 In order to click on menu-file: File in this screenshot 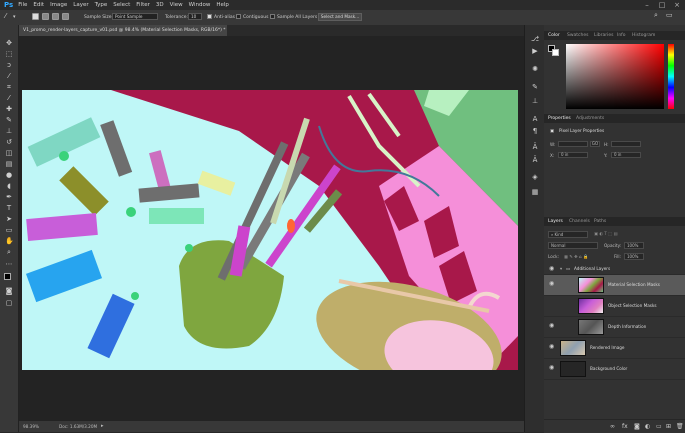, I will do `click(22, 5)`.